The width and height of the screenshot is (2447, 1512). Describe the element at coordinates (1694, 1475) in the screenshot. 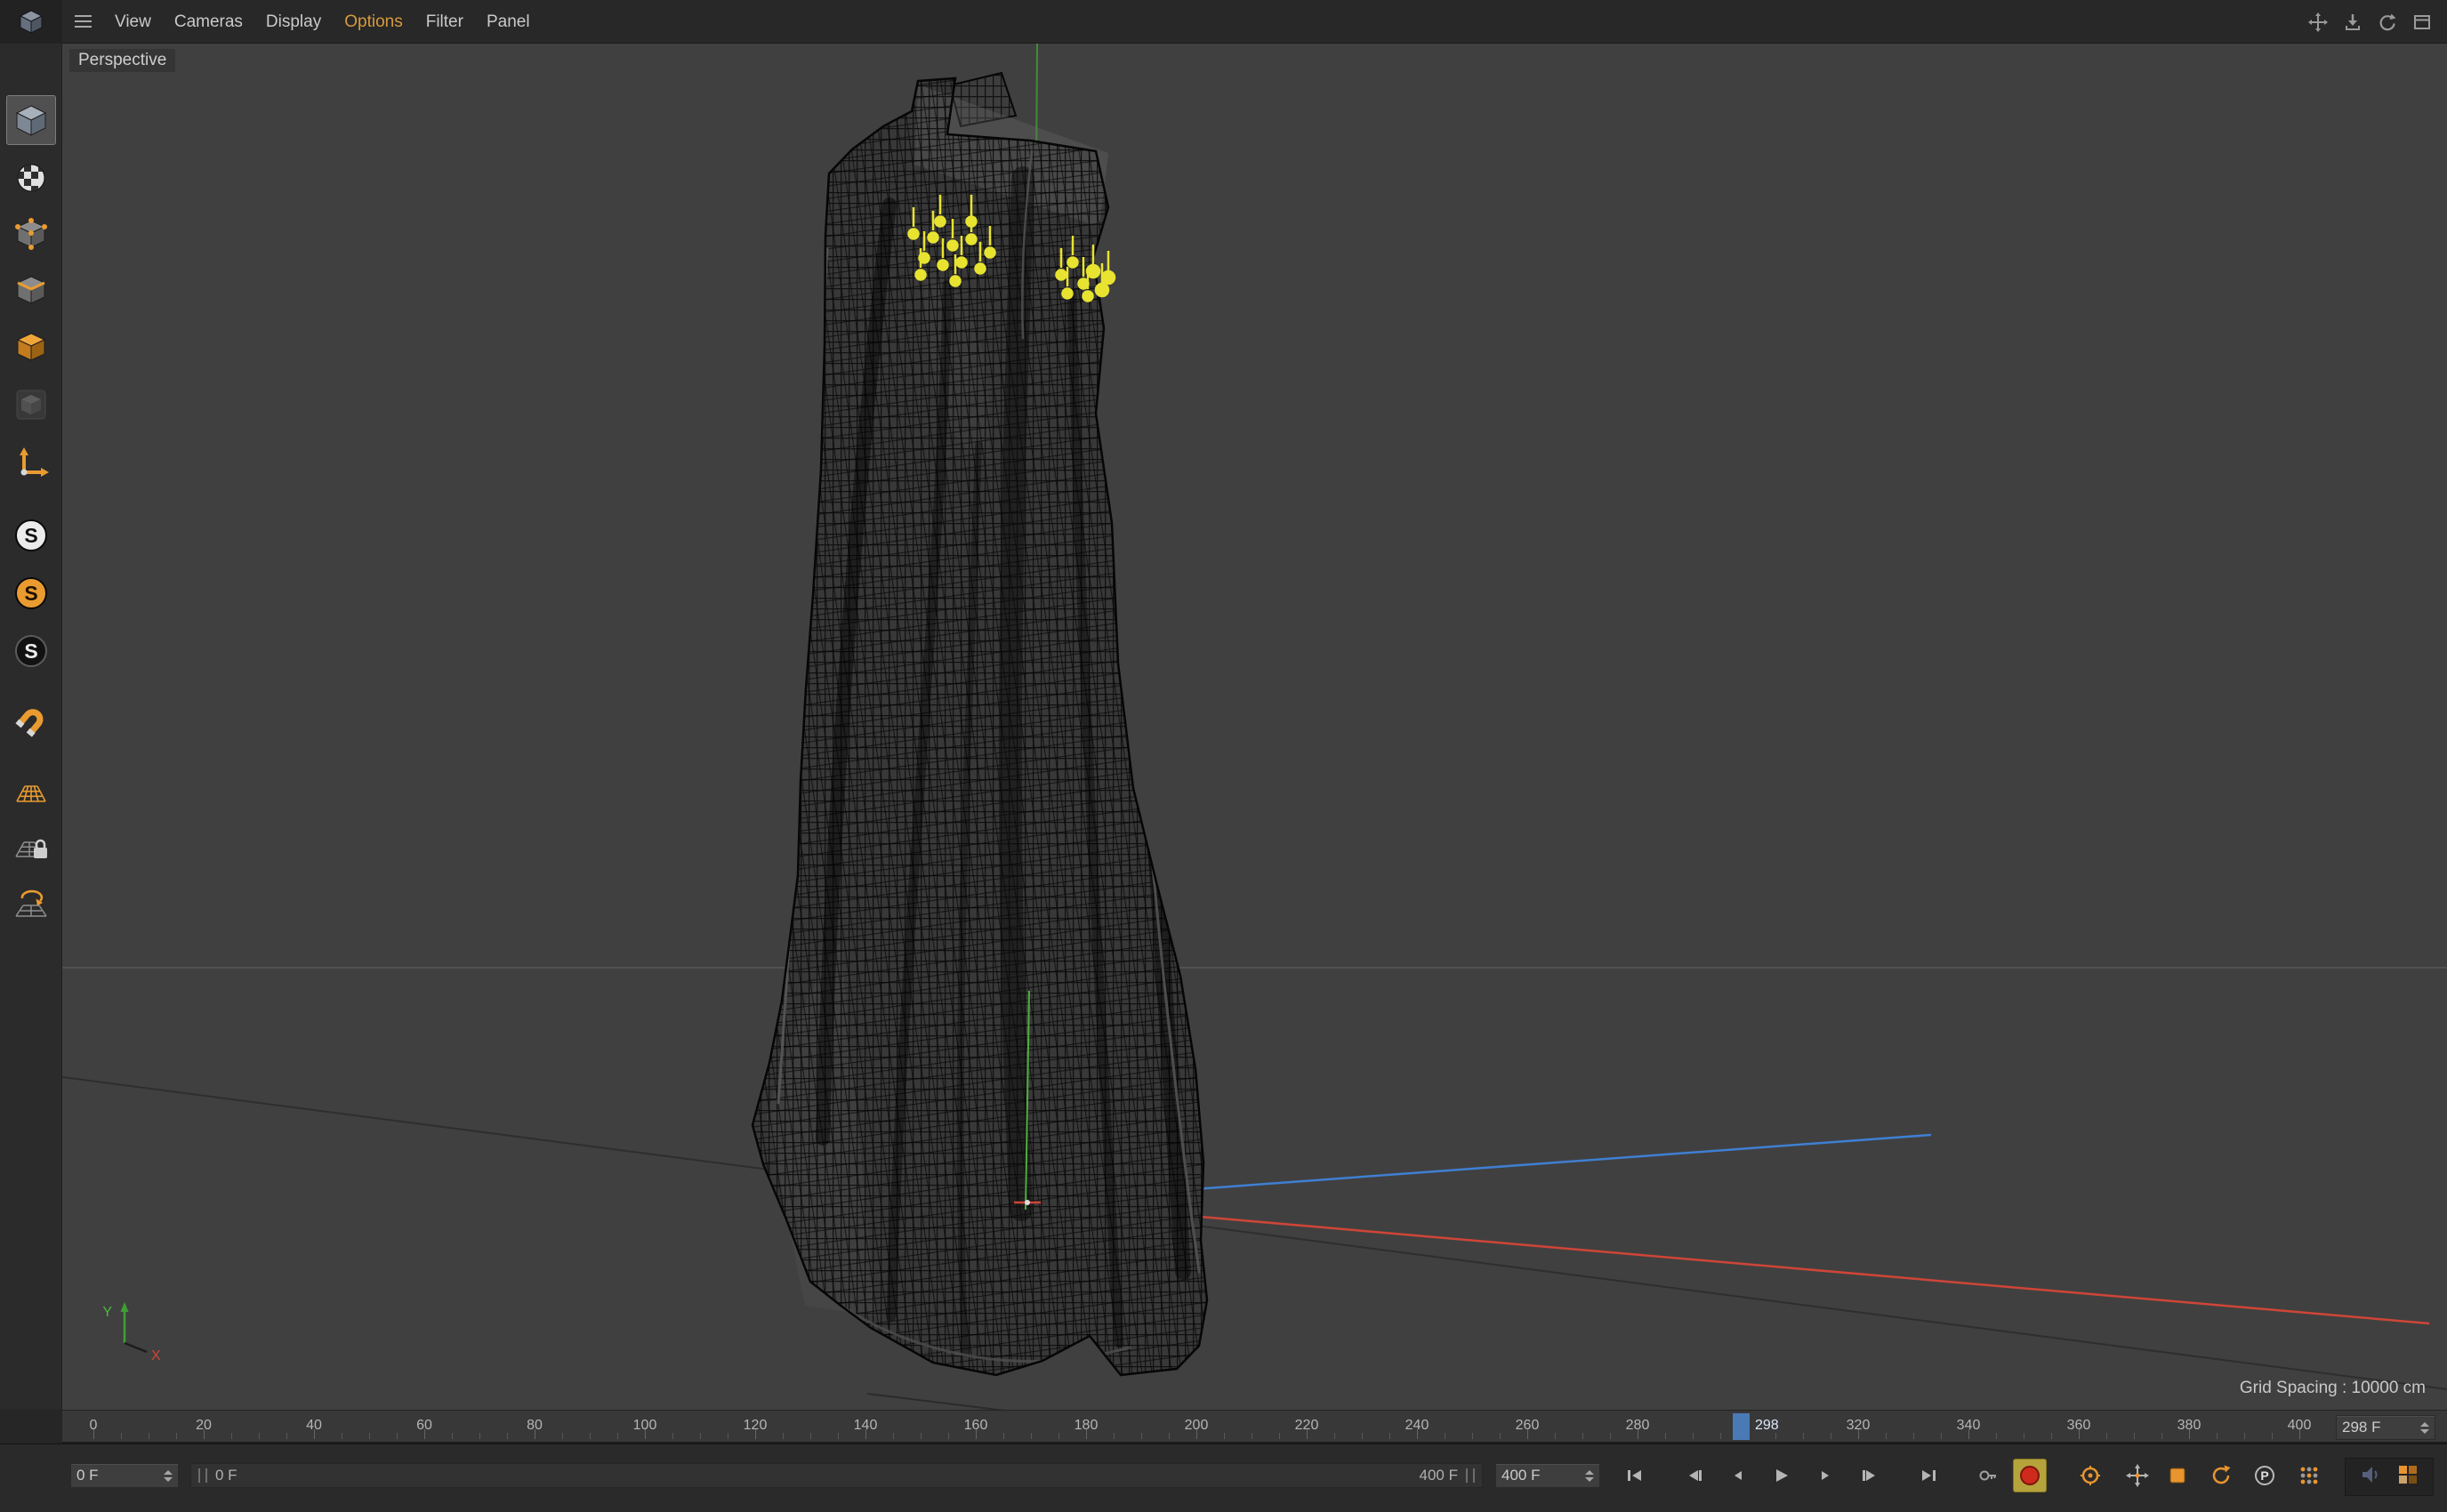

I see `previous-key-button` at that location.